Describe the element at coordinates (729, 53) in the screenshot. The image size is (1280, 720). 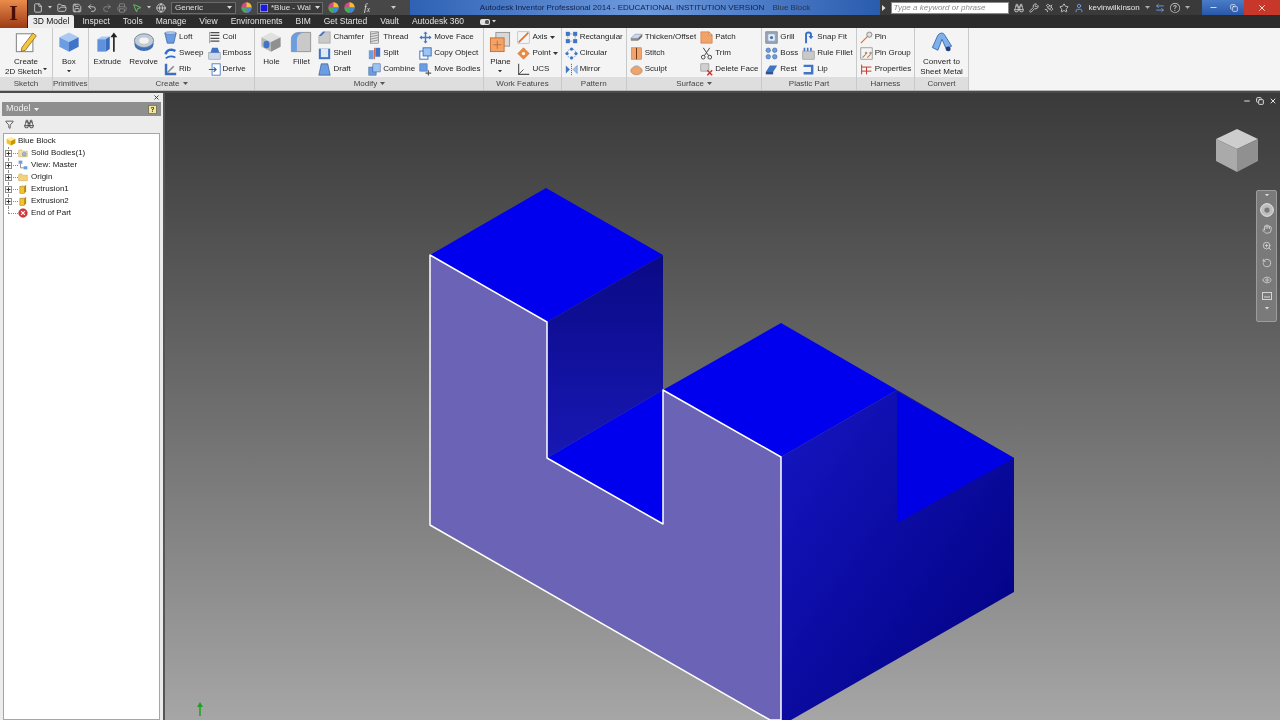
I see `ribbon-tool-button: Trim` at that location.